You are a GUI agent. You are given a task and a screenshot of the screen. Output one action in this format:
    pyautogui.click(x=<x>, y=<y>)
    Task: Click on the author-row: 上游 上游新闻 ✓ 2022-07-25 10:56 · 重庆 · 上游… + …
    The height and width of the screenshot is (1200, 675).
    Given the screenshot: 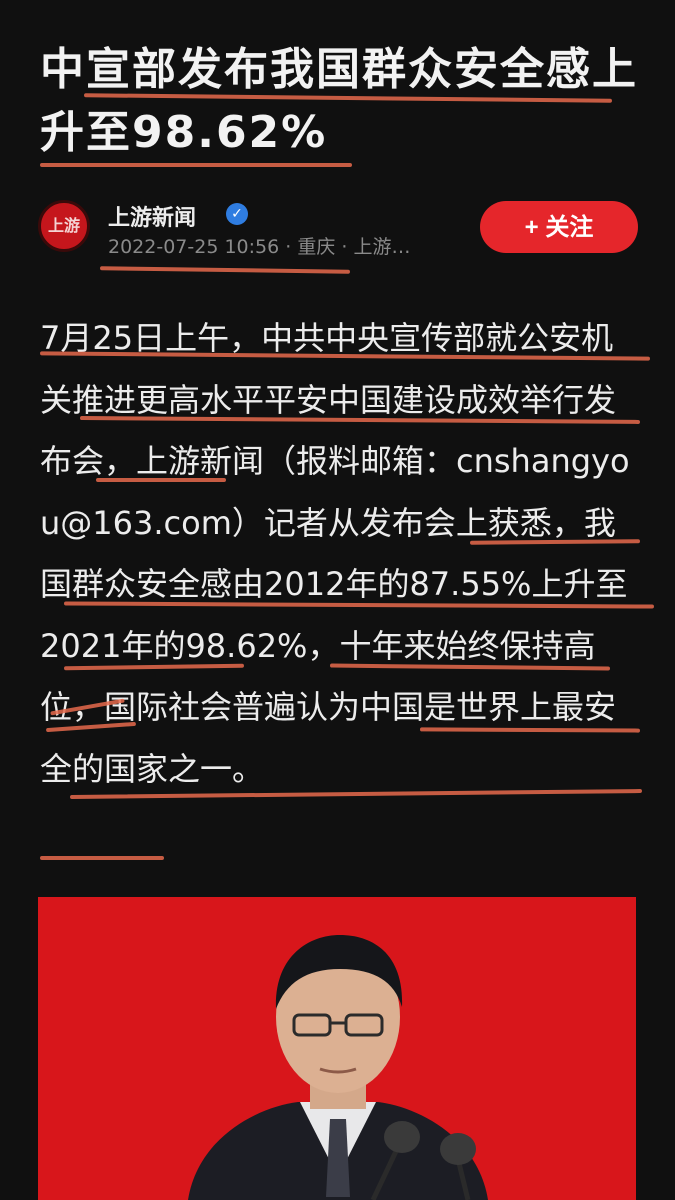 What is the action you would take?
    pyautogui.click(x=338, y=231)
    